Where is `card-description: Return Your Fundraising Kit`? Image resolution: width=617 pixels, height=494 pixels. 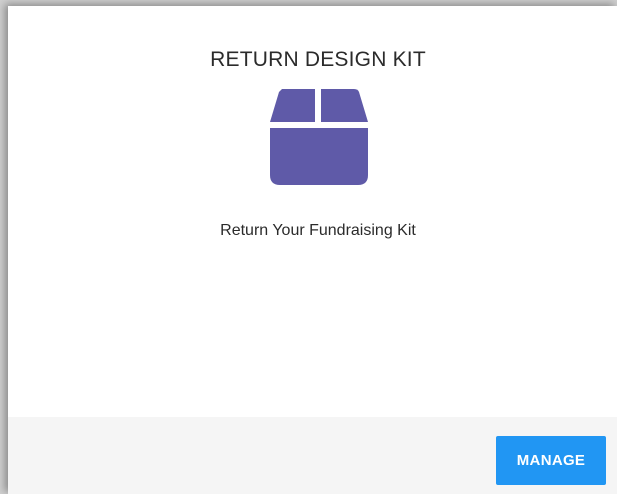
card-description: Return Your Fundraising Kit is located at coordinates (318, 230).